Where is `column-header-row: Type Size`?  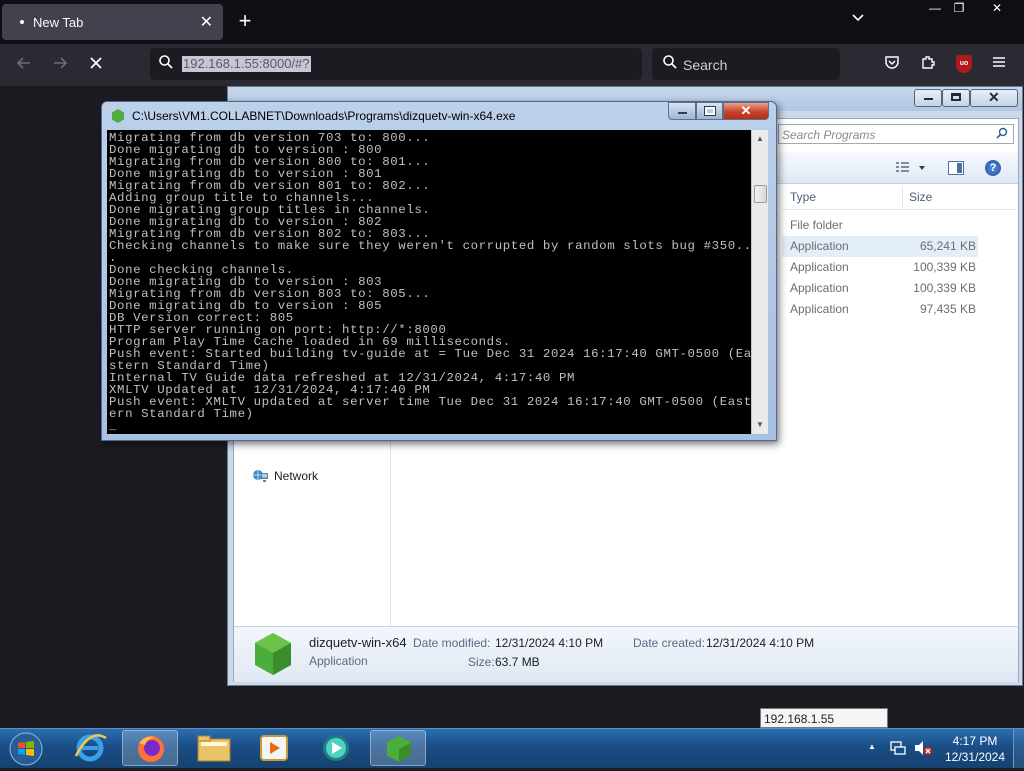
column-header-row: Type Size is located at coordinates (899, 198).